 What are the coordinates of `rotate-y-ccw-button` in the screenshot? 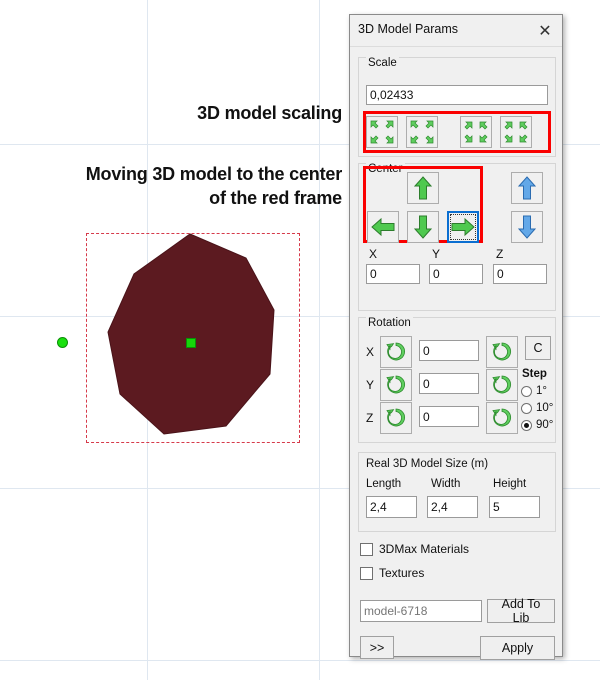 It's located at (396, 385).